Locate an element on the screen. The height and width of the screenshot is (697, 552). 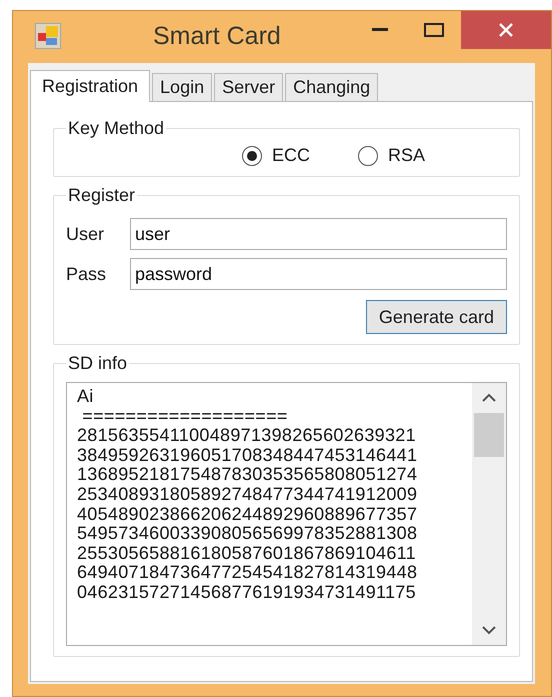
group-title: Key Method is located at coordinates (116, 128).